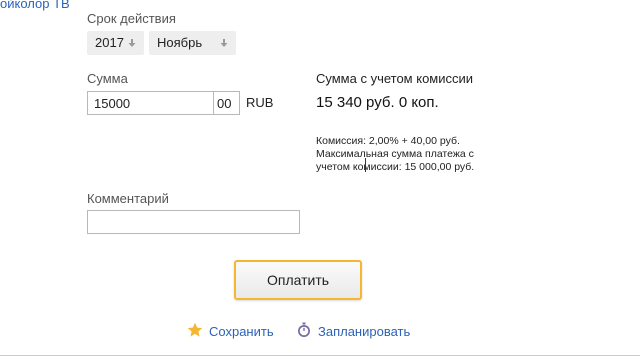 The height and width of the screenshot is (360, 640). What do you see at coordinates (364, 331) in the screenshot?
I see `schedule-label: Запланировать` at bounding box center [364, 331].